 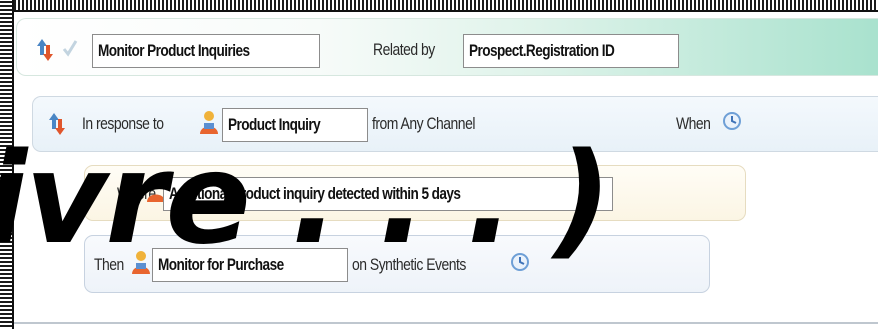 I want to click on then-label: Then, so click(x=109, y=264).